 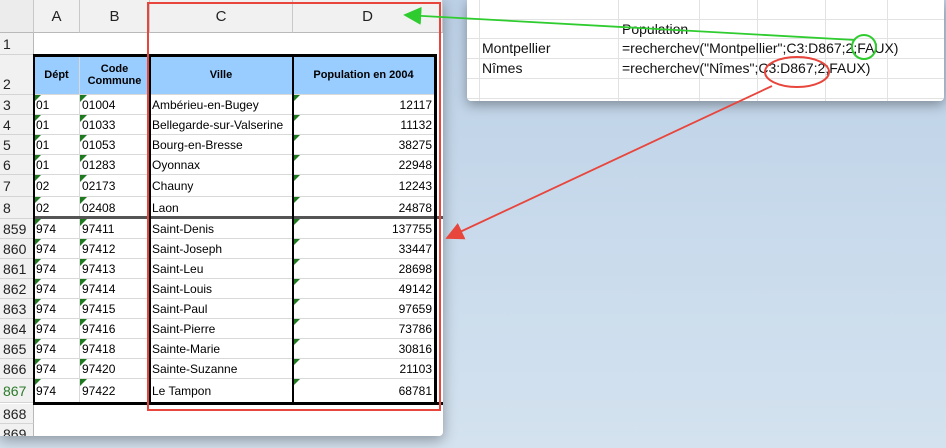 What do you see at coordinates (864, 47) in the screenshot?
I see `green-circle` at bounding box center [864, 47].